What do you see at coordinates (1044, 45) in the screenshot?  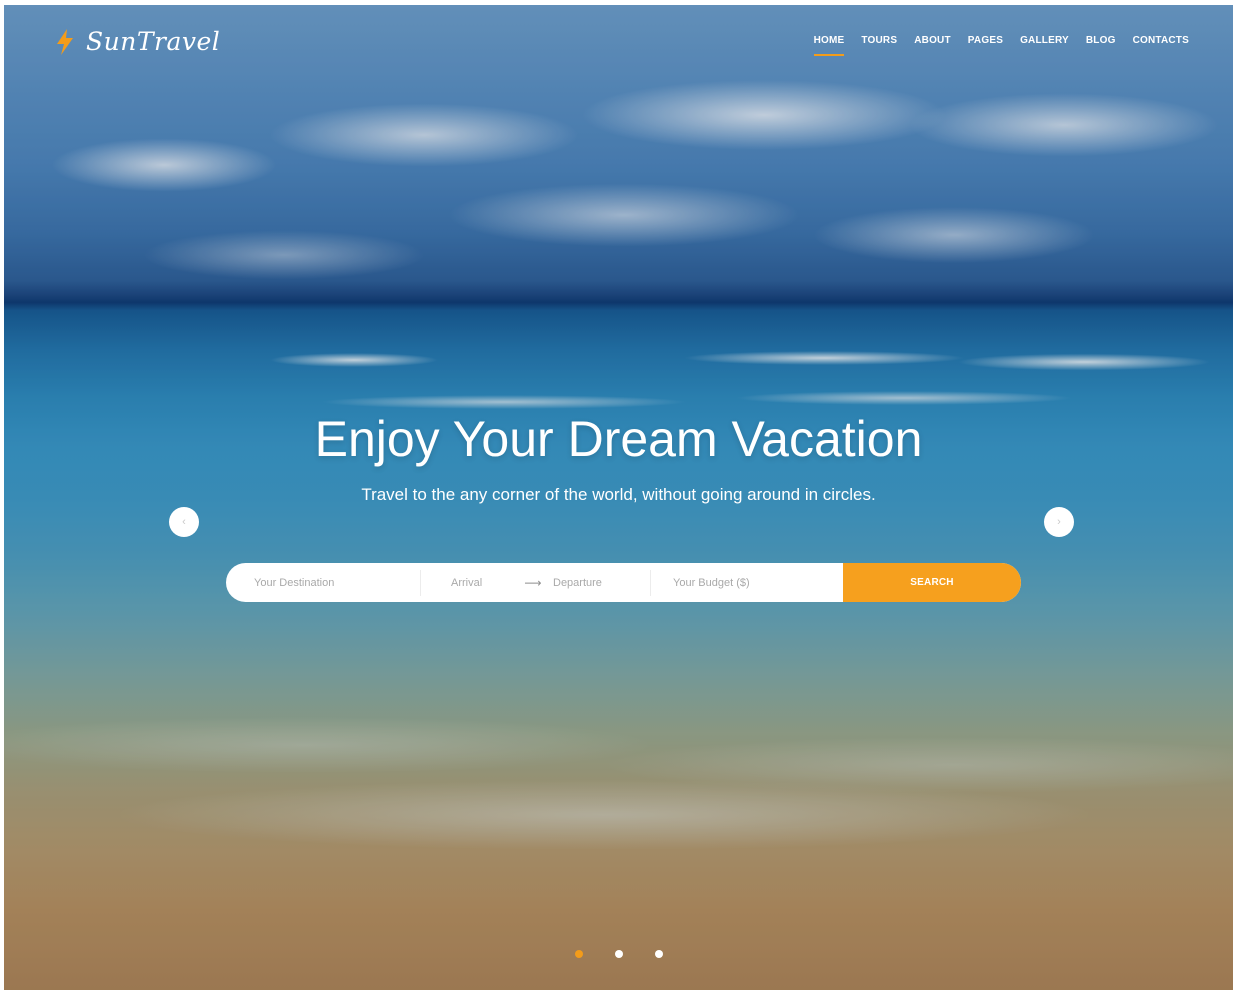 I see `nav-item-gallery: GALLERY` at bounding box center [1044, 45].